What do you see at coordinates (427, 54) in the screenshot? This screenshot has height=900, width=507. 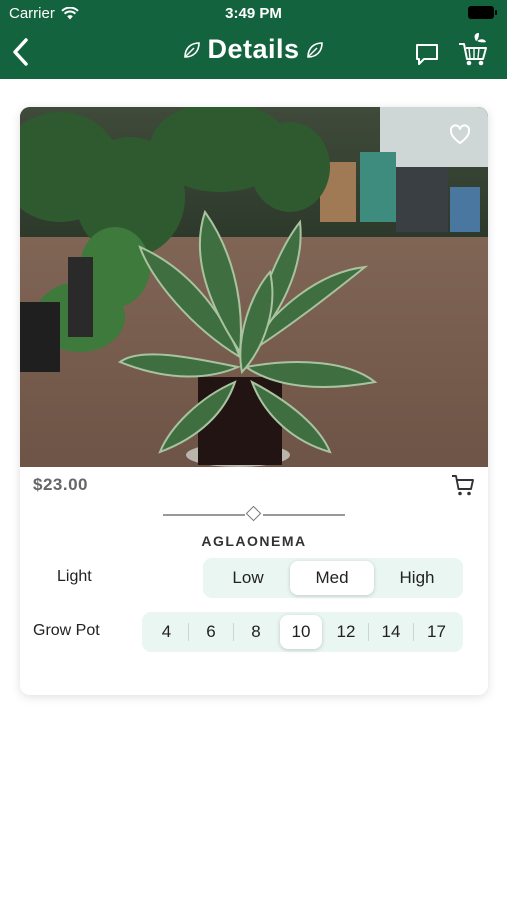 I see `chat-button` at bounding box center [427, 54].